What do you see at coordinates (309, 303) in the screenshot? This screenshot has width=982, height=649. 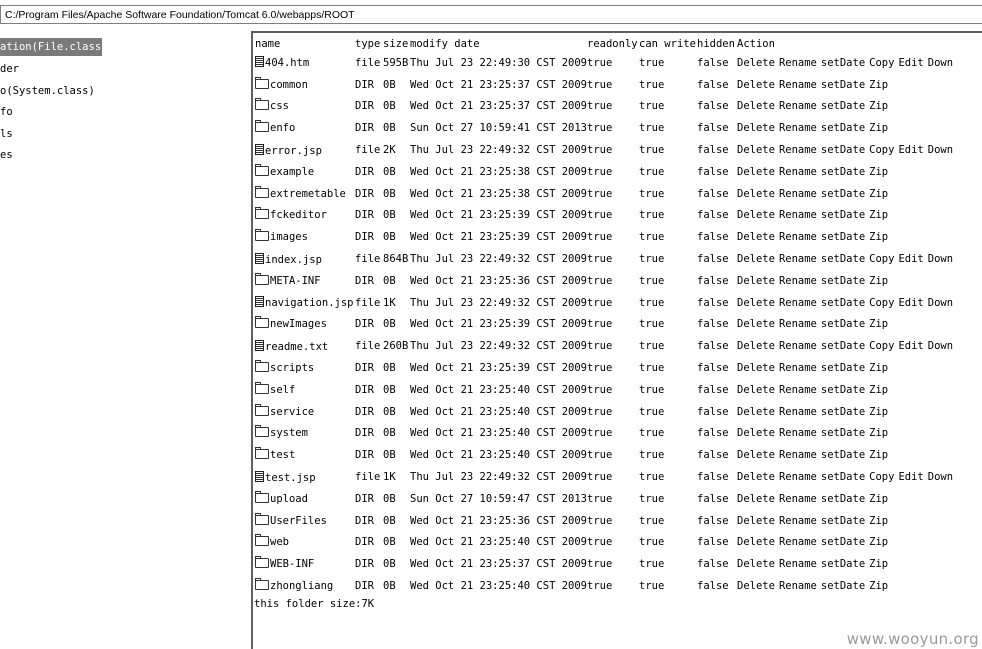 I see `file-name-link: navigation.jsp` at bounding box center [309, 303].